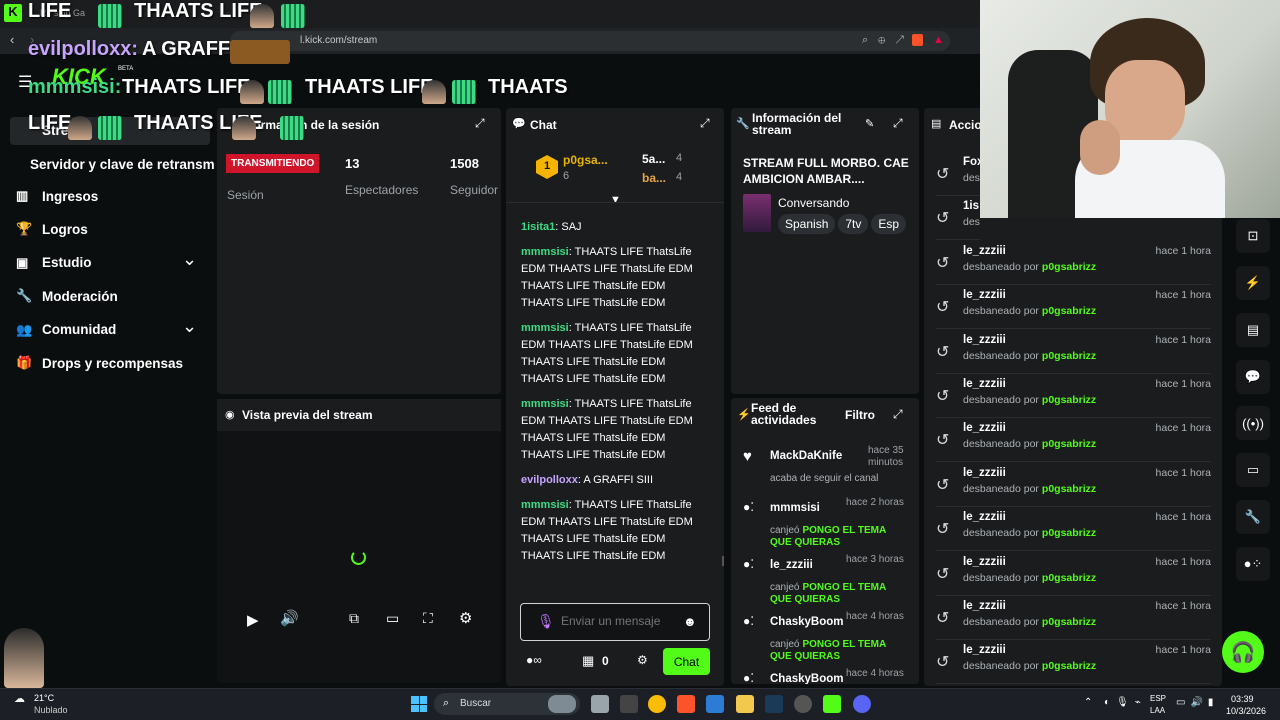 The width and height of the screenshot is (1280, 720). I want to click on wrench-icon: 🔧, so click(1253, 517).